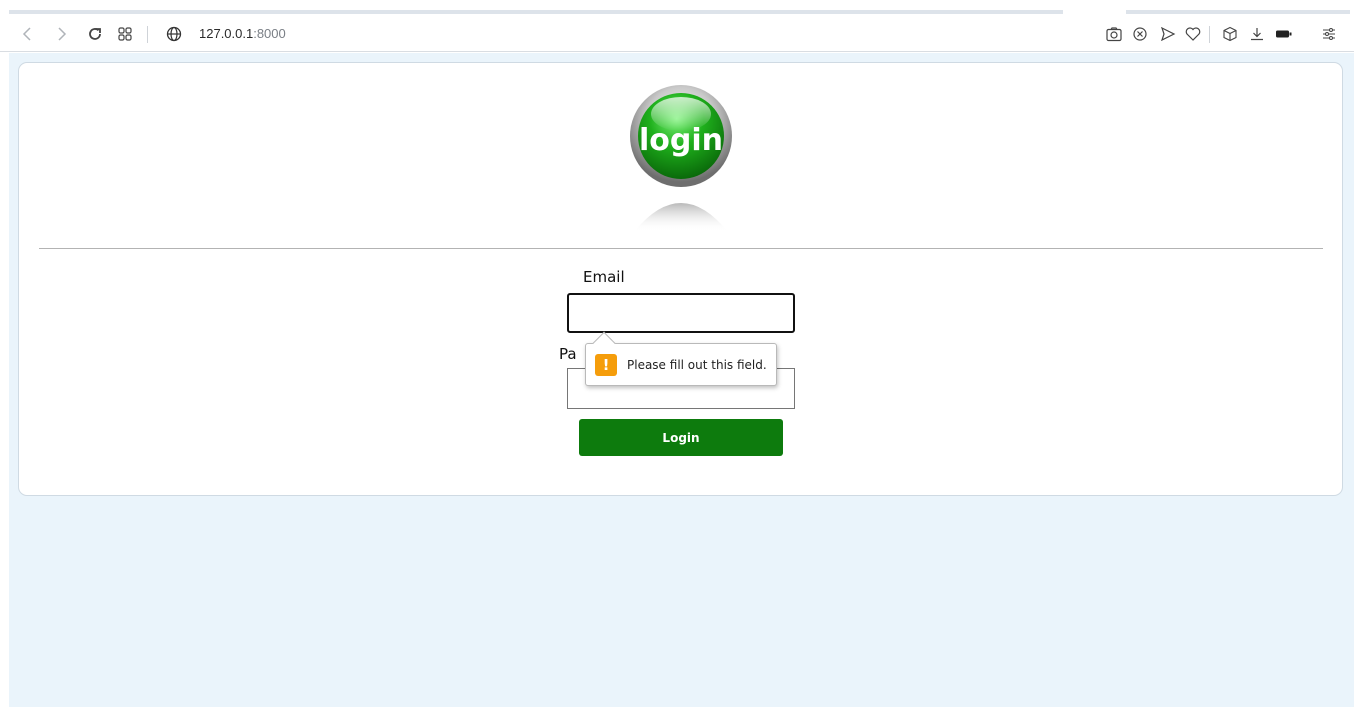 The height and width of the screenshot is (707, 1354). What do you see at coordinates (681, 313) in the screenshot?
I see `email-field` at bounding box center [681, 313].